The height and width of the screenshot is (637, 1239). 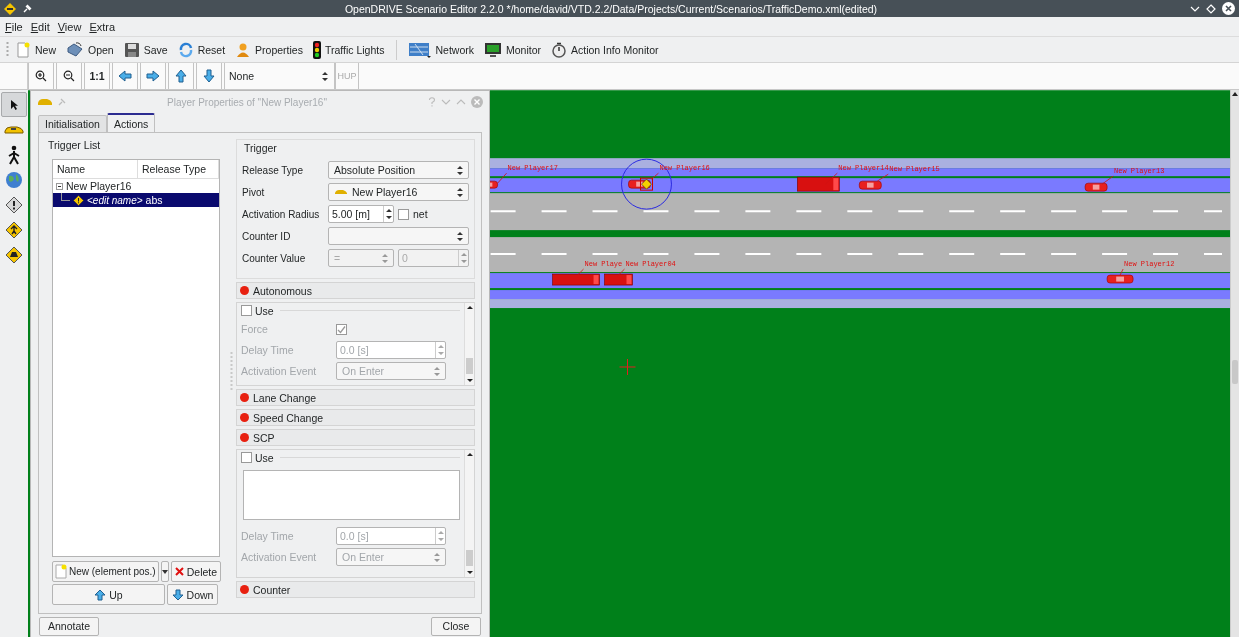 I want to click on toolbar-handle, so click(x=7, y=49).